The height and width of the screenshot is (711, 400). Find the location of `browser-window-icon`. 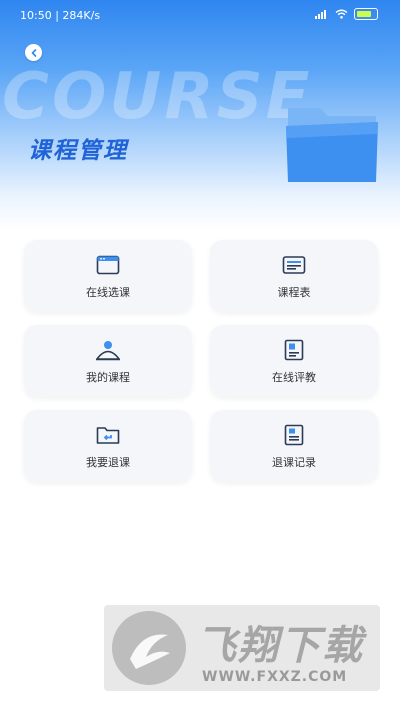

browser-window-icon is located at coordinates (108, 265).